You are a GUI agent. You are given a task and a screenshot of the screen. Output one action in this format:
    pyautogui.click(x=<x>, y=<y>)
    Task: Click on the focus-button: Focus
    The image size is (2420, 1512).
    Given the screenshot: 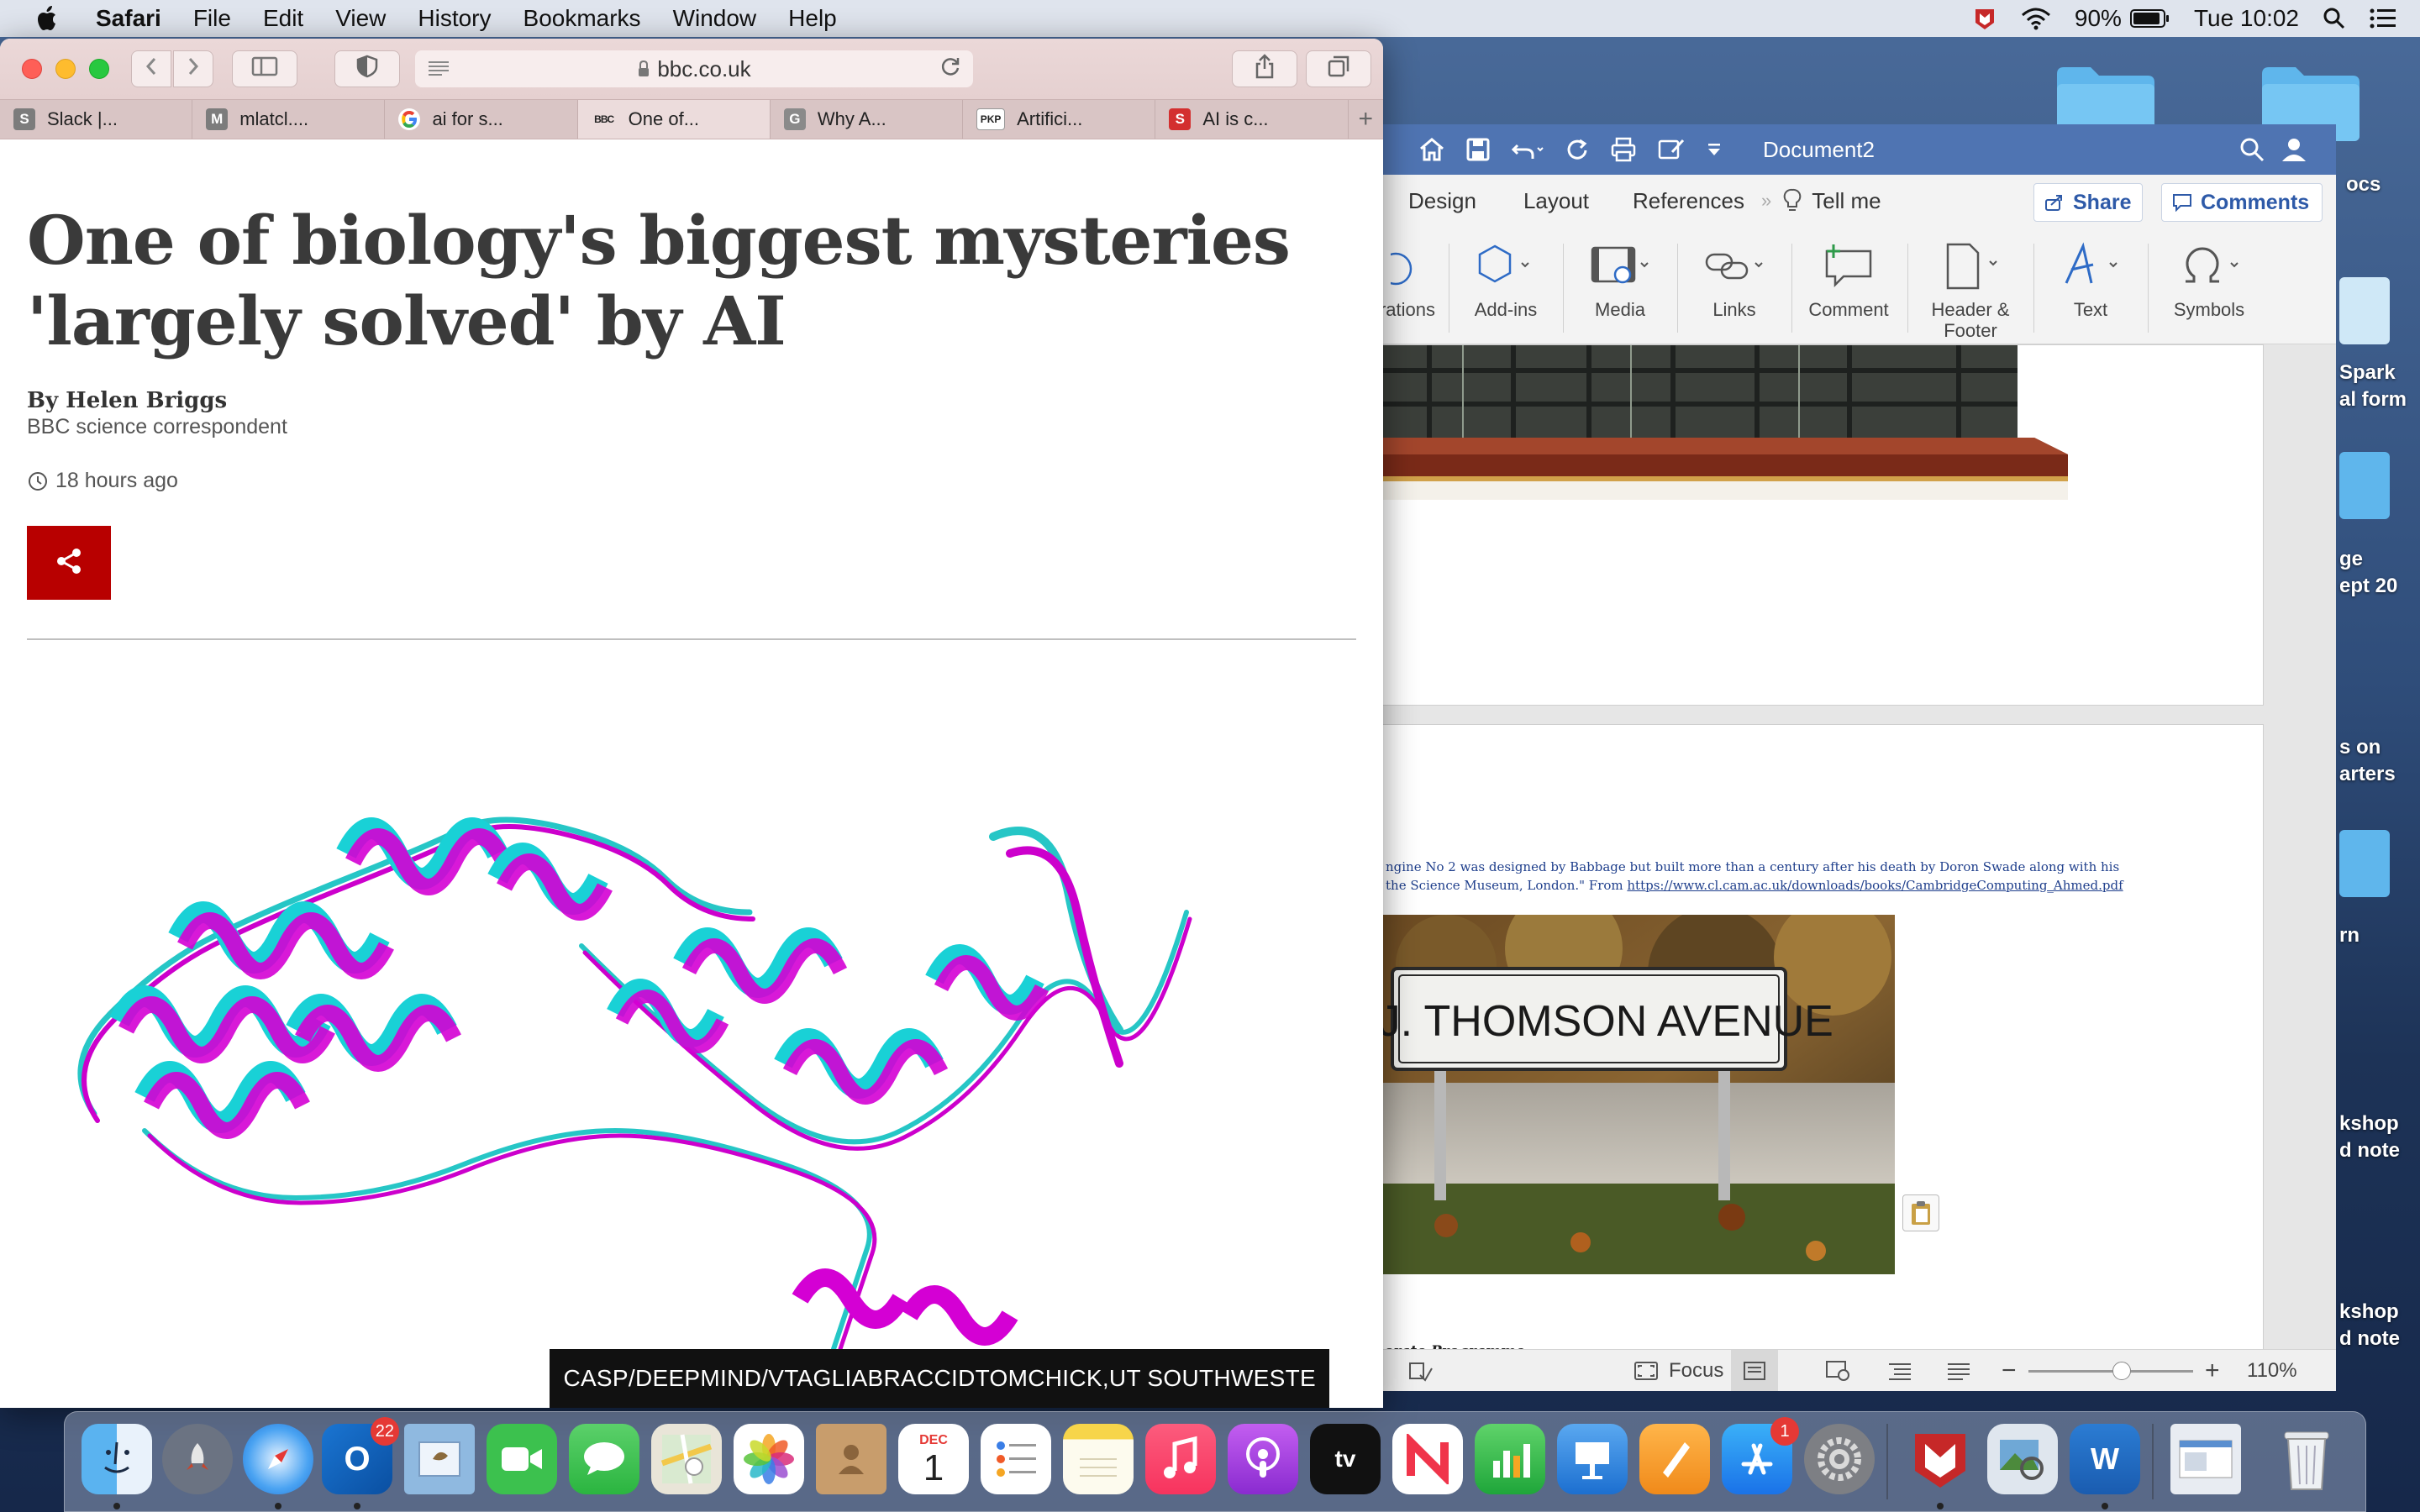 What is the action you would take?
    pyautogui.click(x=1696, y=1370)
    